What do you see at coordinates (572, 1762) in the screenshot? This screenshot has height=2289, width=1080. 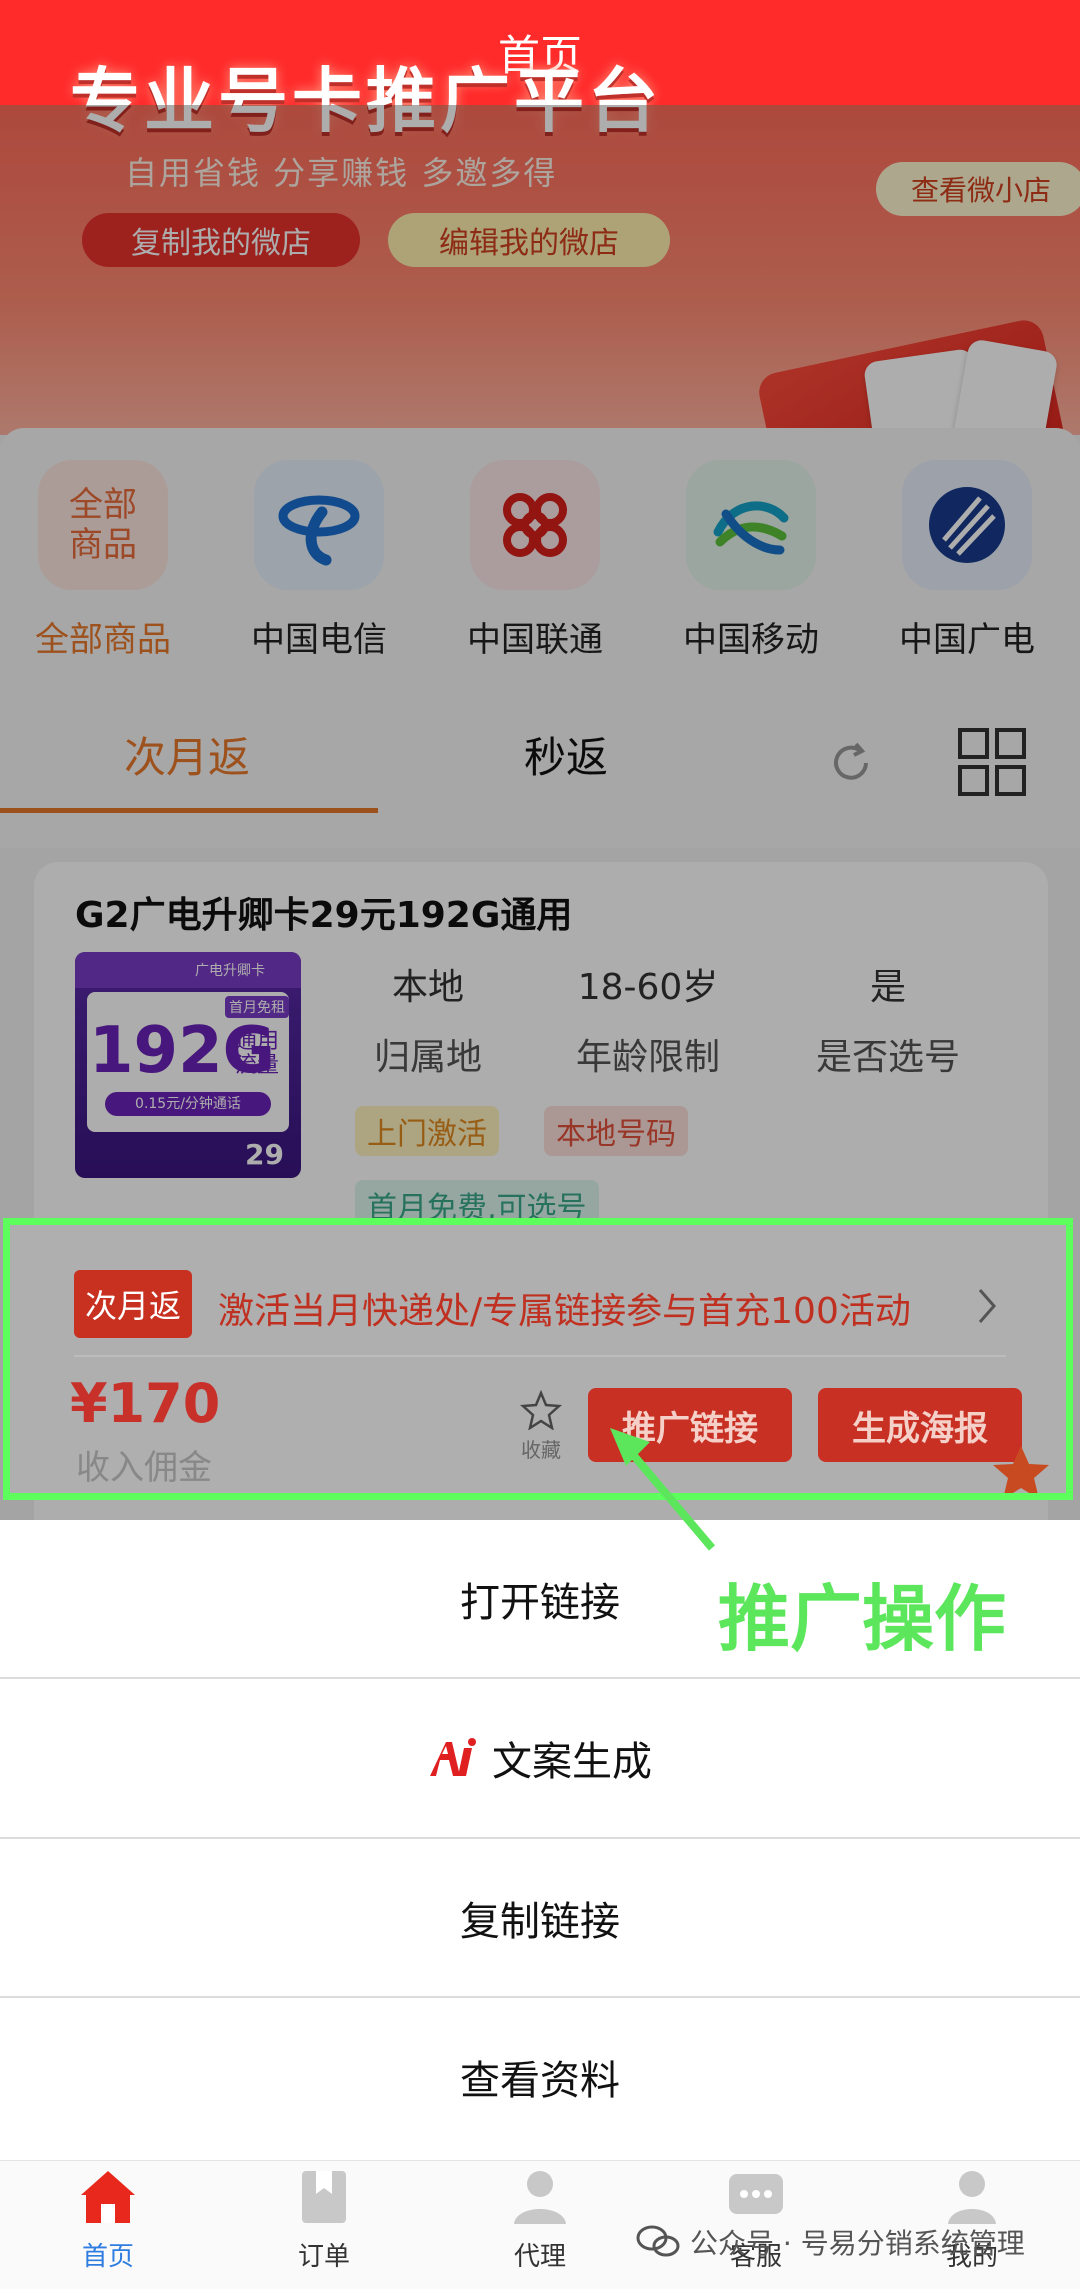 I see `ai-copy-label: 文案生成` at bounding box center [572, 1762].